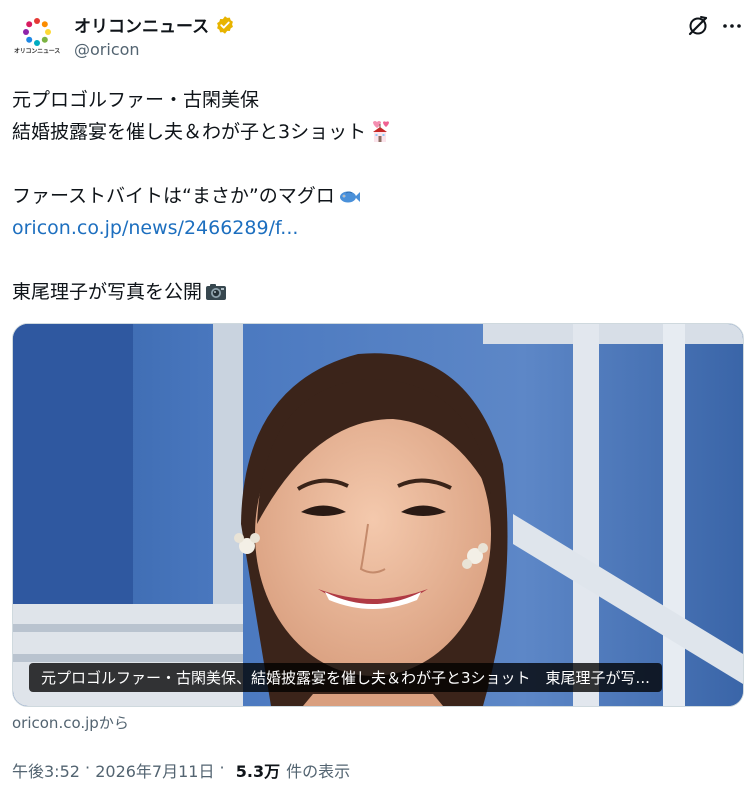 The width and height of the screenshot is (756, 788). I want to click on more-options-icon, so click(732, 26).